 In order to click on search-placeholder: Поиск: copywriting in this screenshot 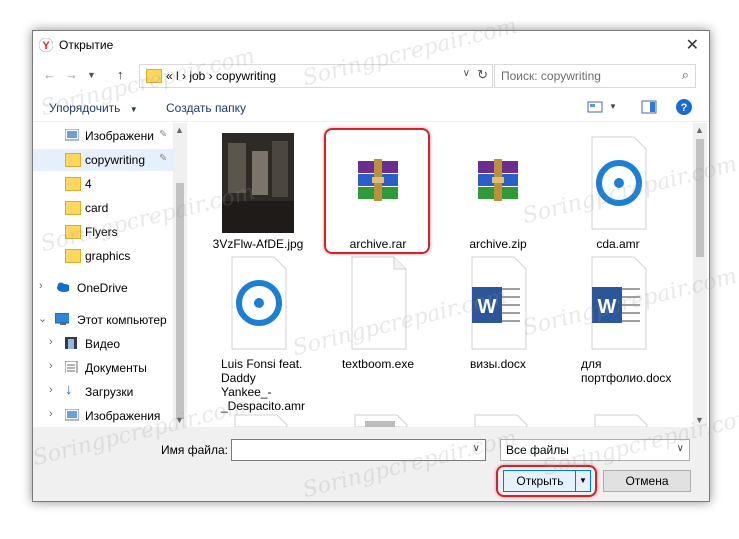, I will do `click(551, 76)`.